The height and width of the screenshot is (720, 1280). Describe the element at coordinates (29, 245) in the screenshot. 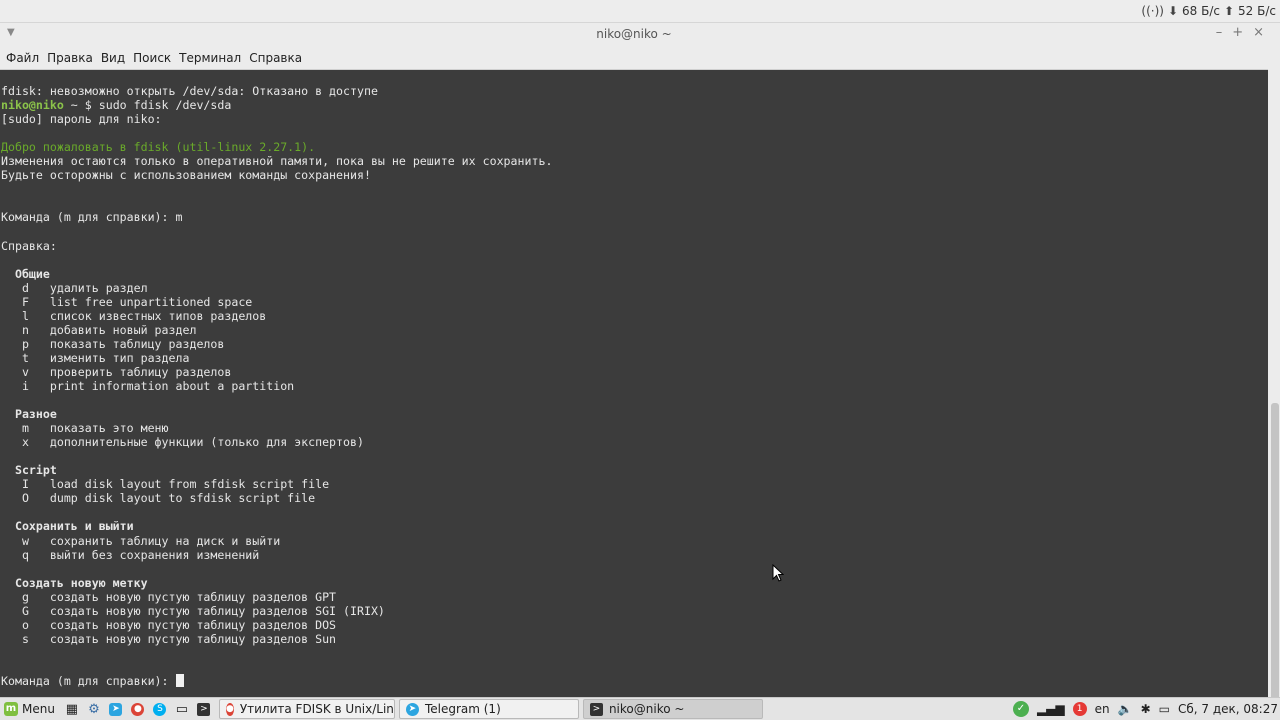

I see `line-text: Справка:` at that location.